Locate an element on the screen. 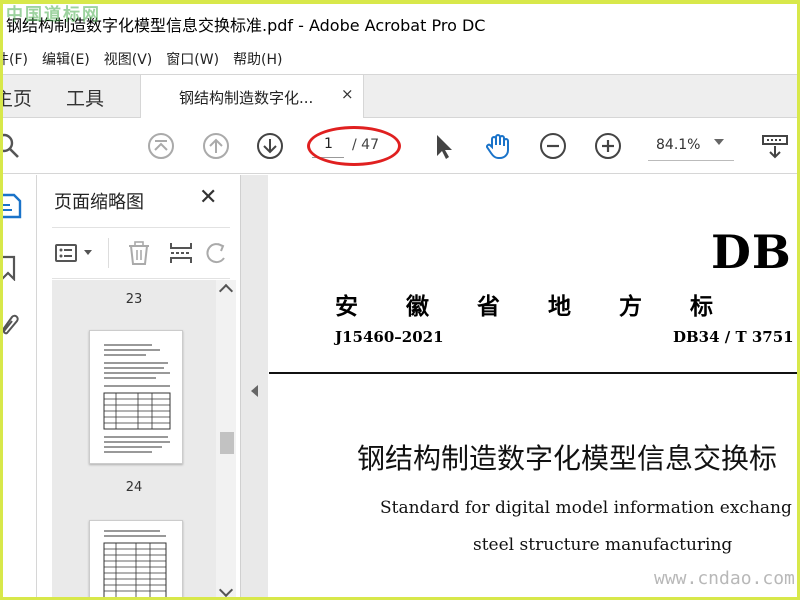  panel-collapse-strip is located at coordinates (254, 387).